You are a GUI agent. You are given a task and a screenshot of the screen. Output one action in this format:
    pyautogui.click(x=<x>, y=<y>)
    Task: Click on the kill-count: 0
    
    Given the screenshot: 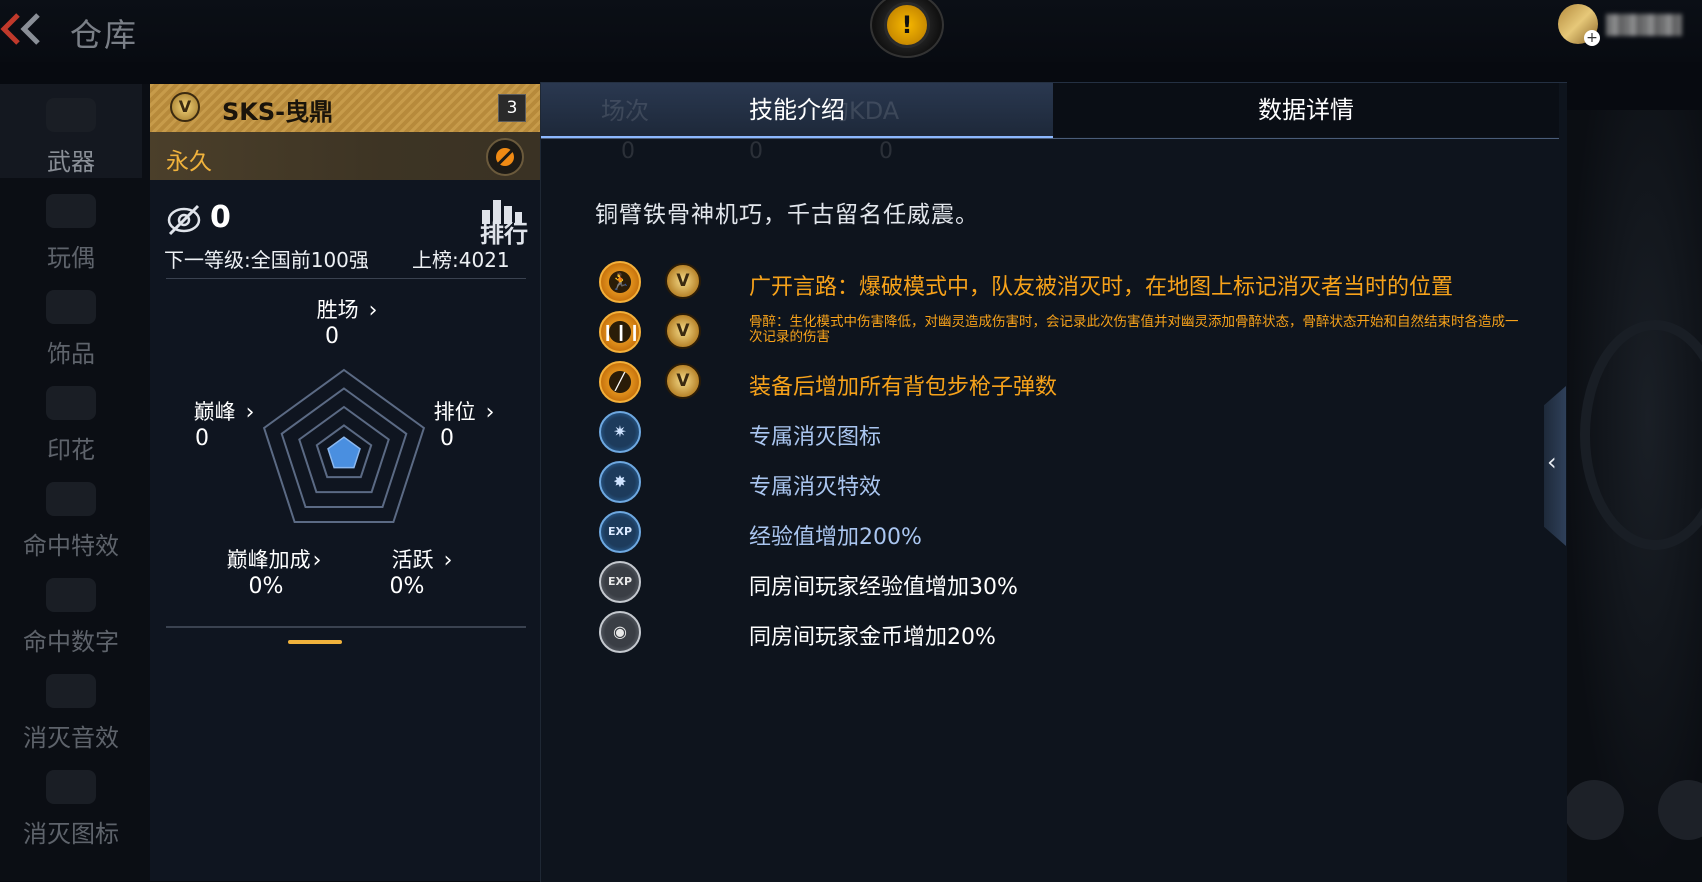 What is the action you would take?
    pyautogui.click(x=220, y=217)
    